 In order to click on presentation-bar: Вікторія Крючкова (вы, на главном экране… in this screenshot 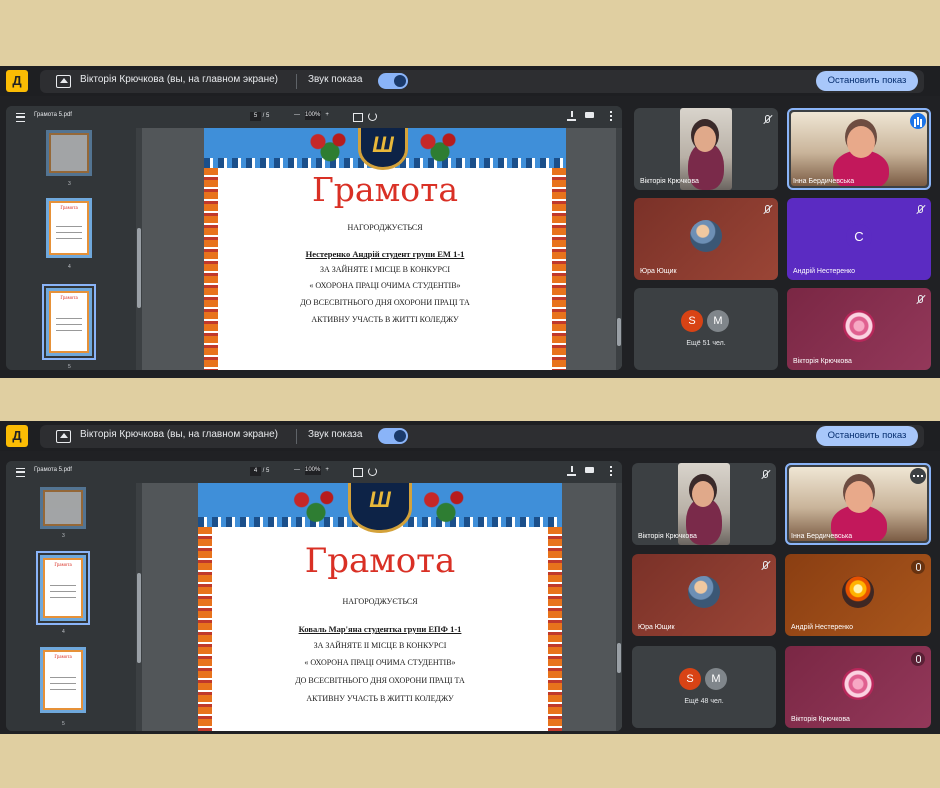, I will do `click(482, 81)`.